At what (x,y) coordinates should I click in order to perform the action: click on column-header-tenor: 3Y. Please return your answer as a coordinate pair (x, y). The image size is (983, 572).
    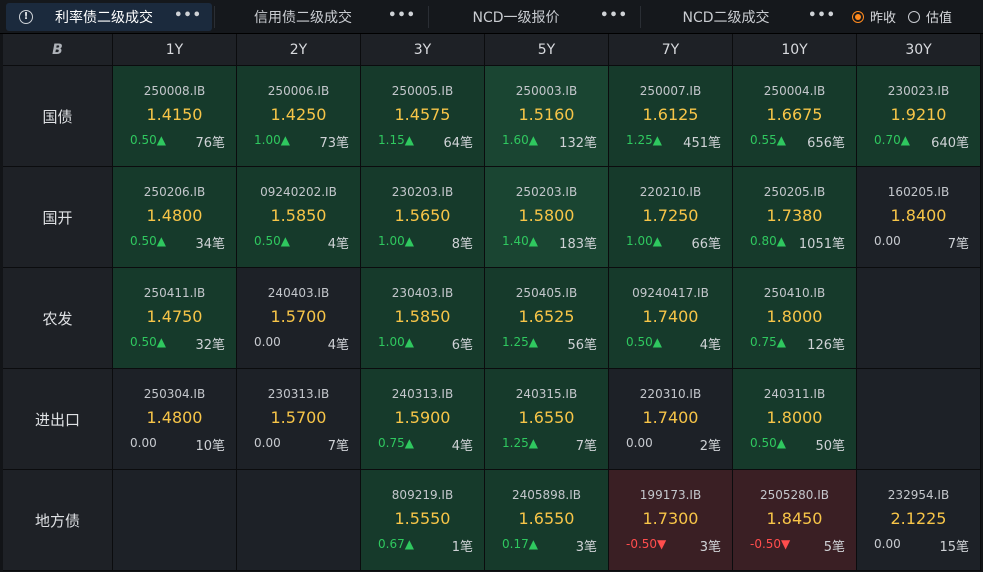
    Looking at the image, I should click on (423, 50).